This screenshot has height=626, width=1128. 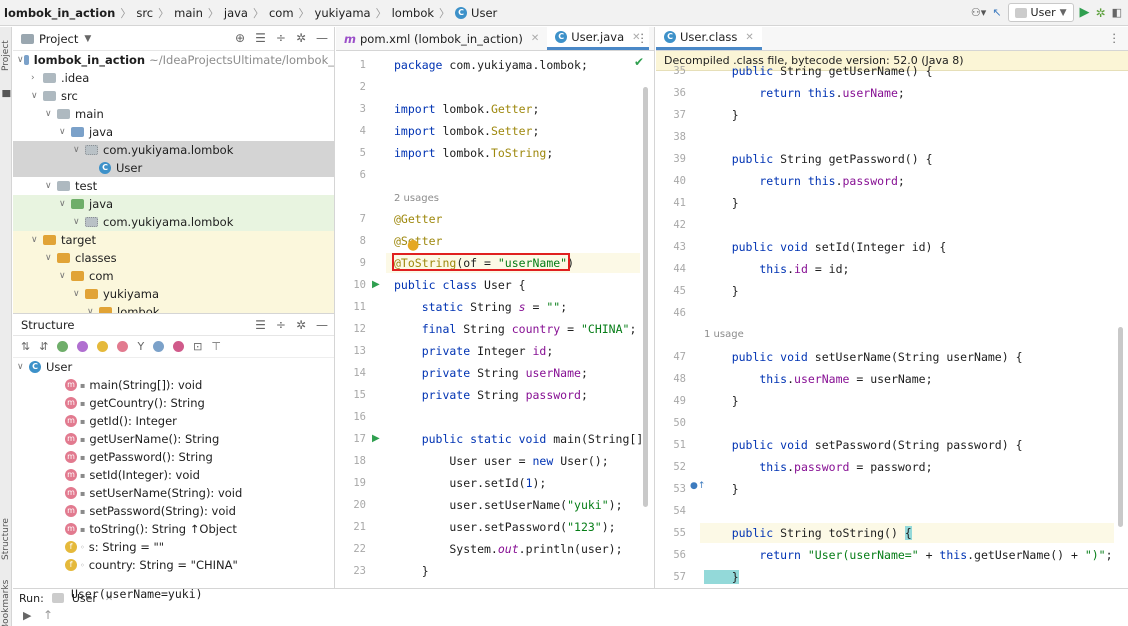 I want to click on tree-item-java: ∨ java, so click(x=173, y=132).